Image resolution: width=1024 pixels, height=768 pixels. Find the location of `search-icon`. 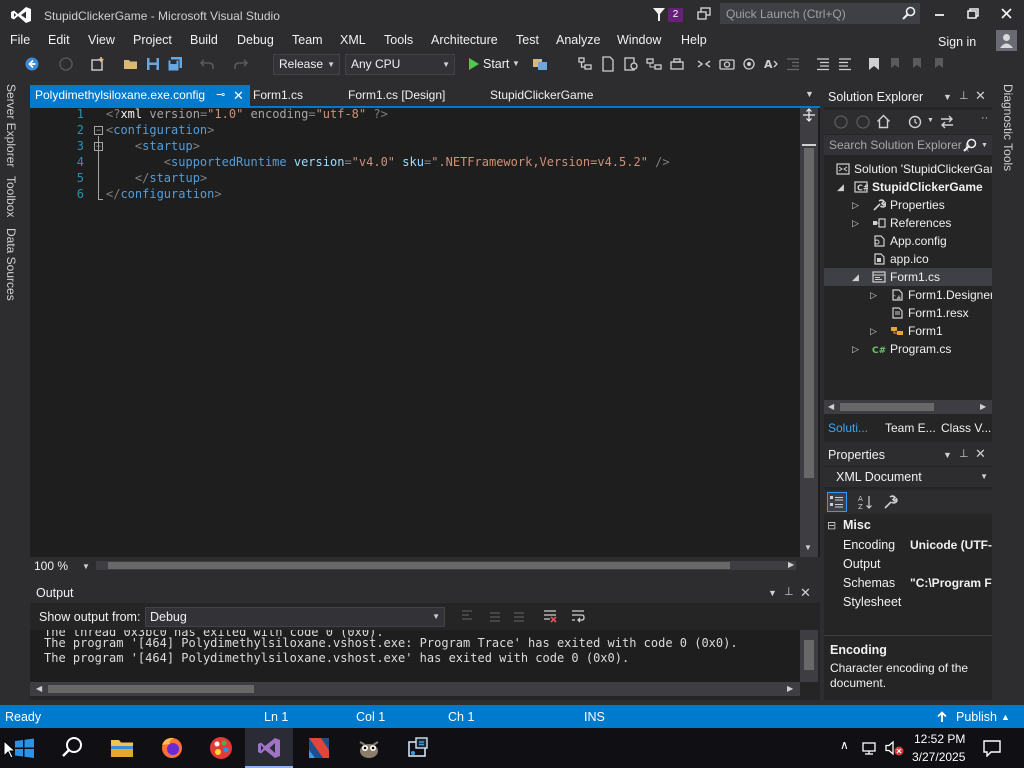

search-icon is located at coordinates (970, 145).